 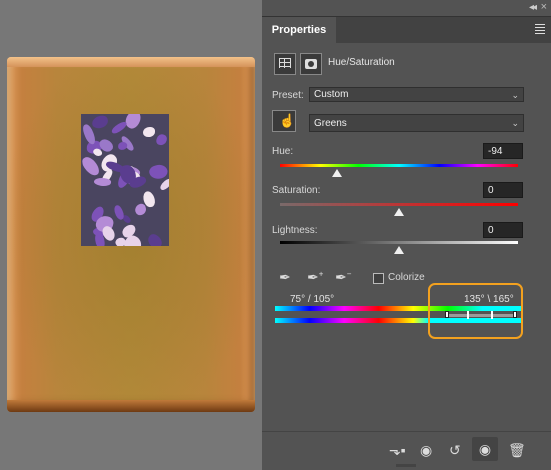 What do you see at coordinates (406, 277) in the screenshot?
I see `colorize-label: Colorize` at bounding box center [406, 277].